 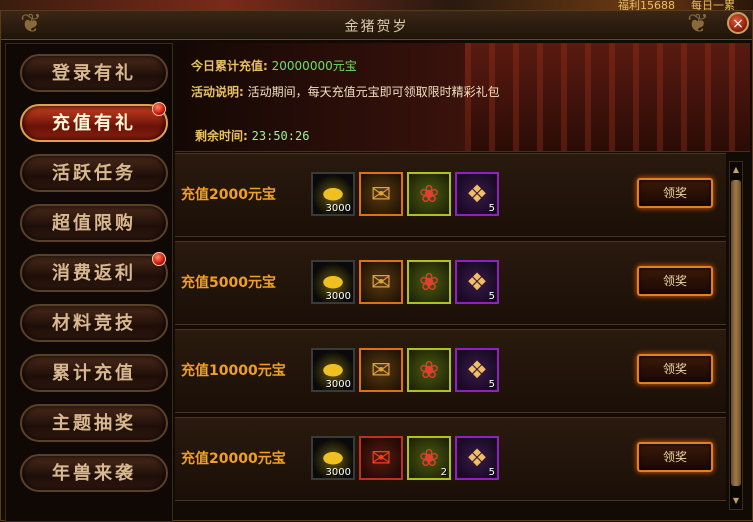 I want to click on remaining-time: 剩余时间: 23:50:26, so click(x=252, y=135).